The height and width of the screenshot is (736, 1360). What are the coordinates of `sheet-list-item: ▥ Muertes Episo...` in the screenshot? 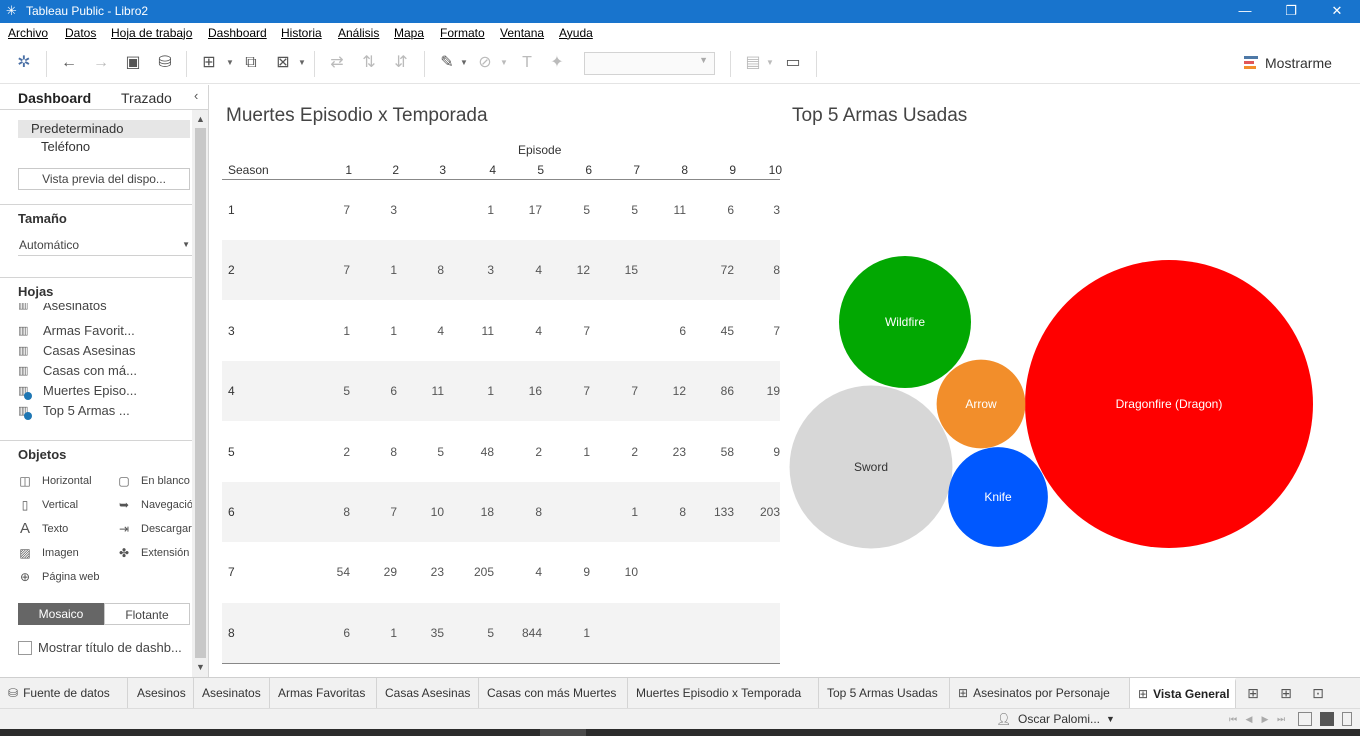 It's located at (104, 391).